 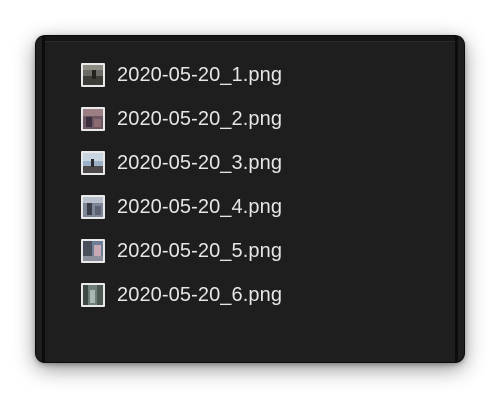 I want to click on window-left-edge, so click(x=43, y=199).